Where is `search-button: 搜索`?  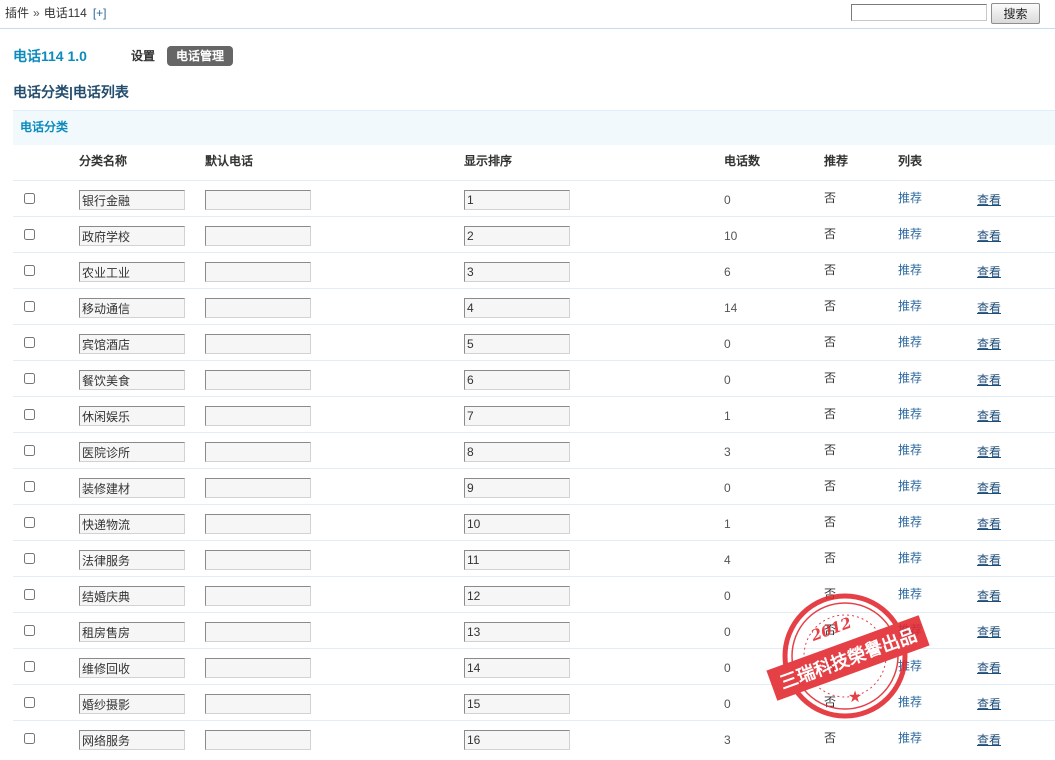
search-button: 搜索 is located at coordinates (1015, 13).